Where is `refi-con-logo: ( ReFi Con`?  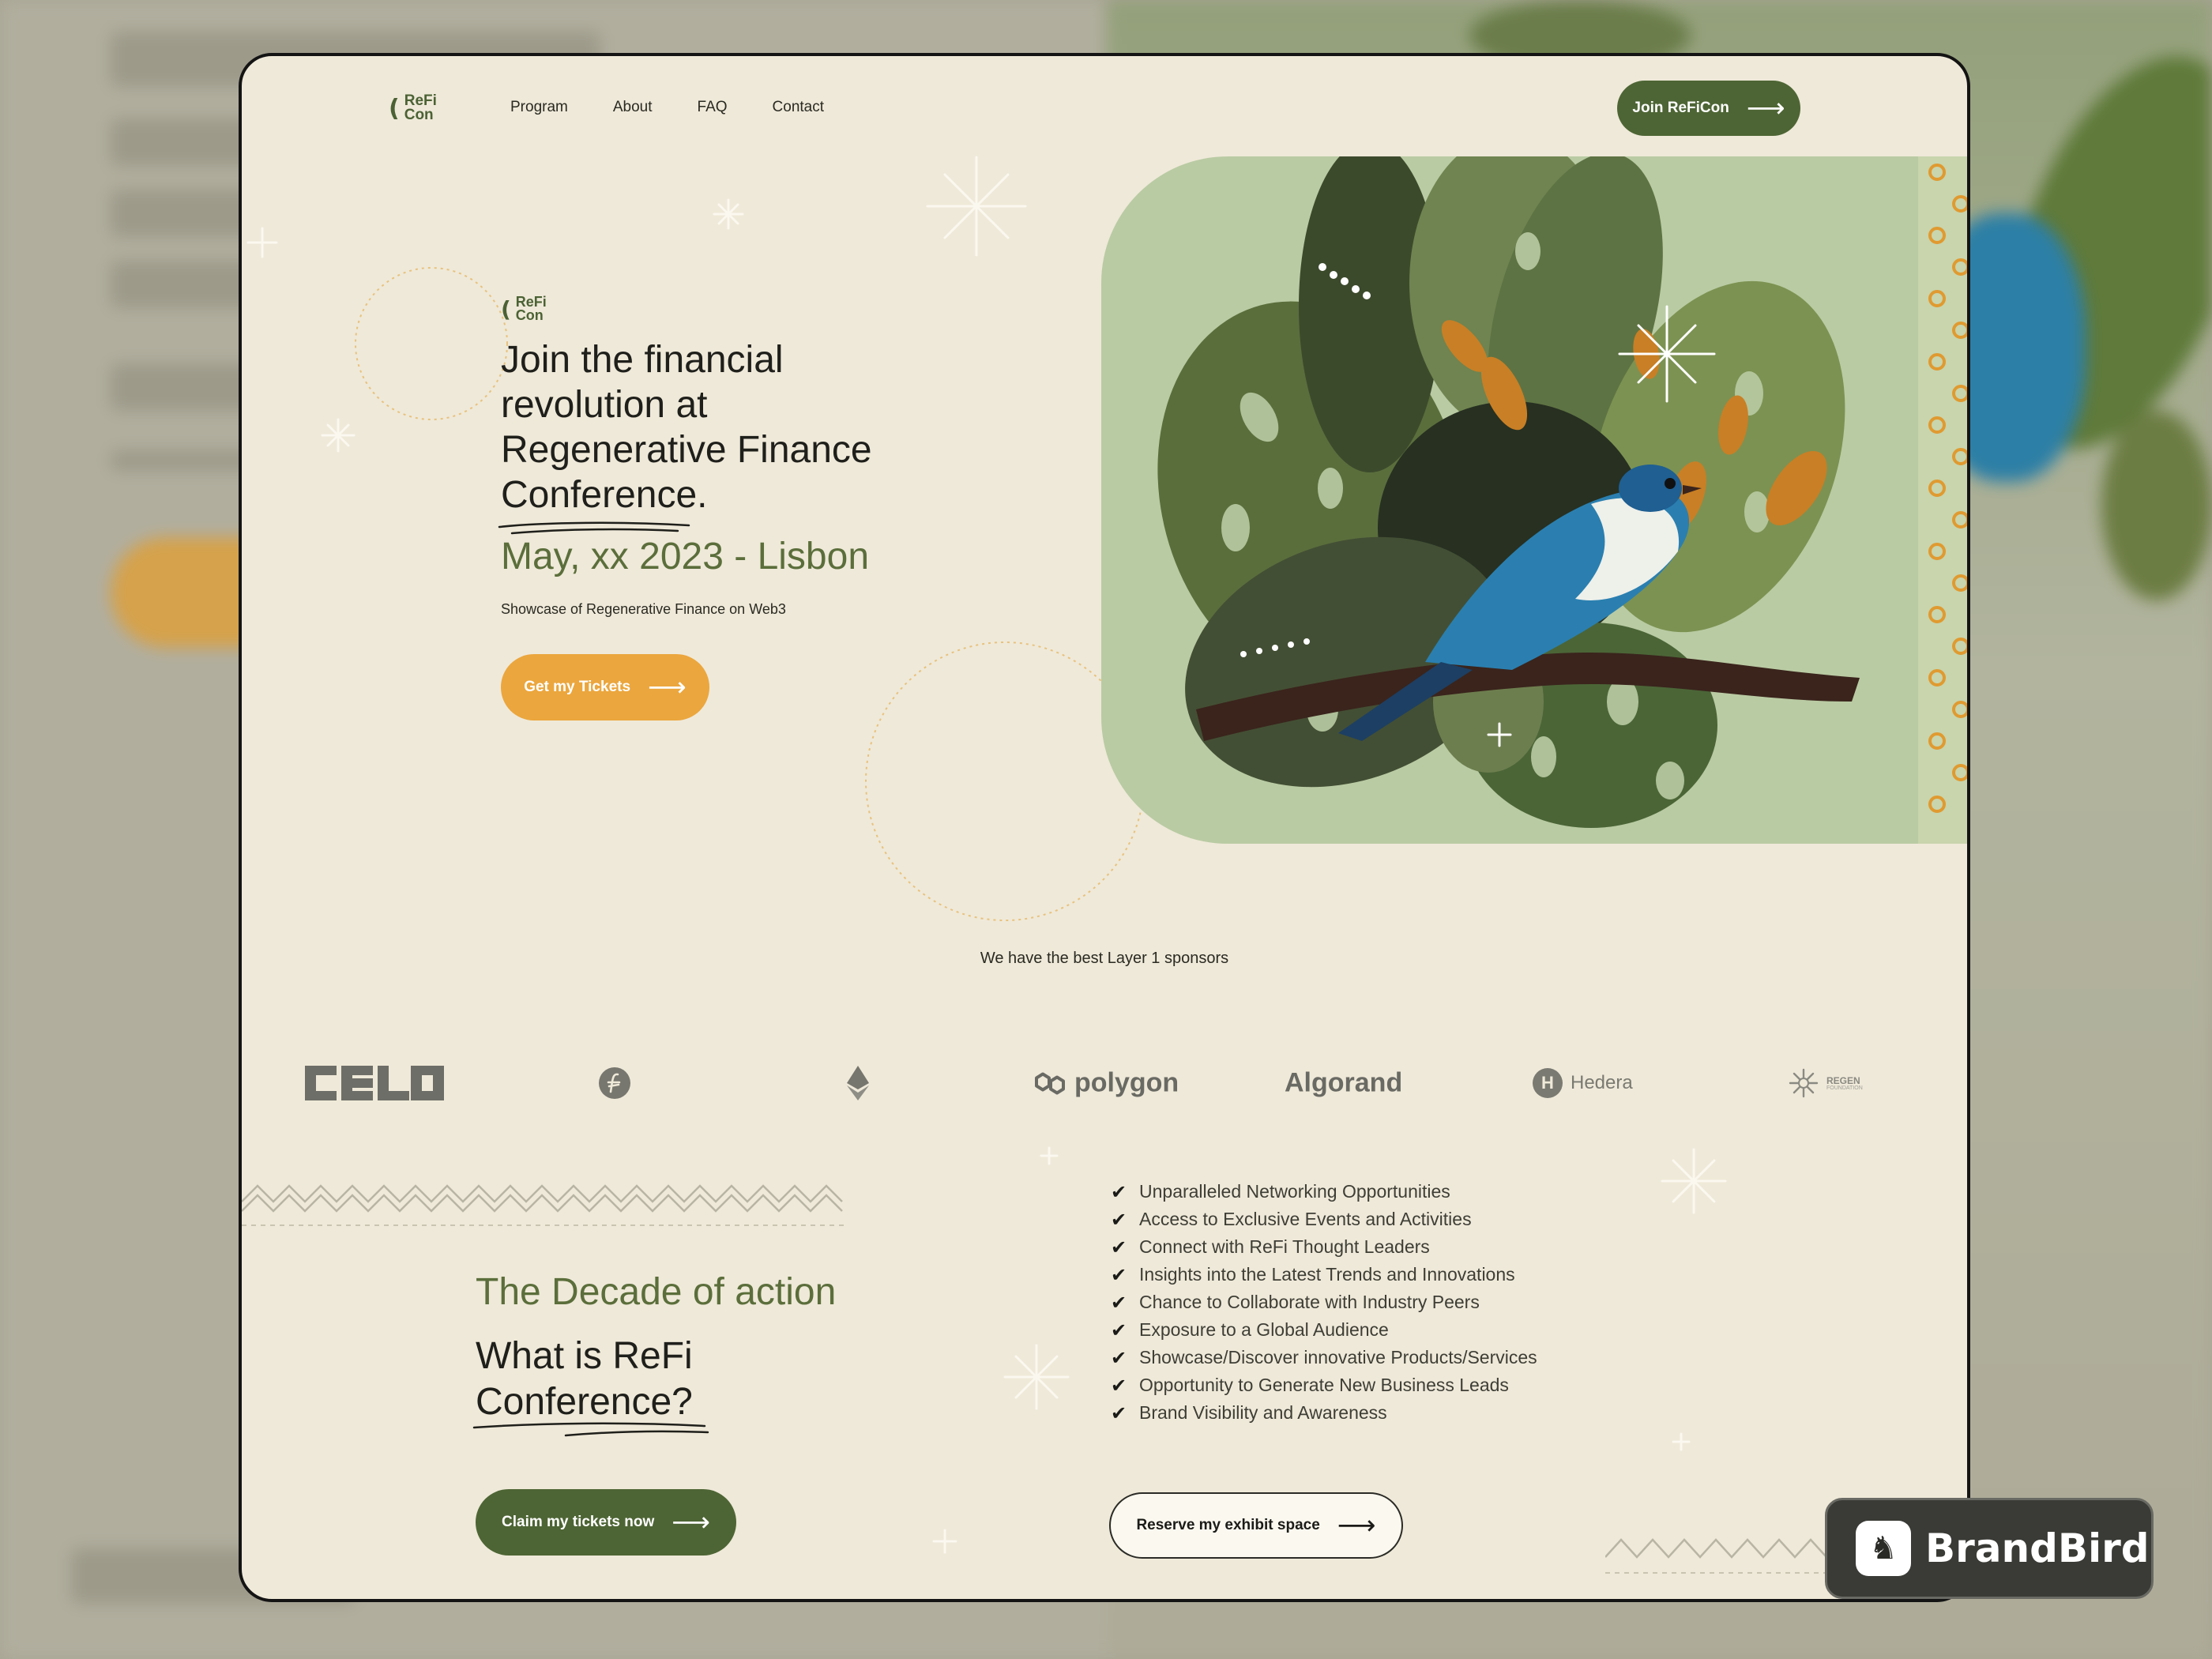 refi-con-logo: ( ReFi Con is located at coordinates (413, 108).